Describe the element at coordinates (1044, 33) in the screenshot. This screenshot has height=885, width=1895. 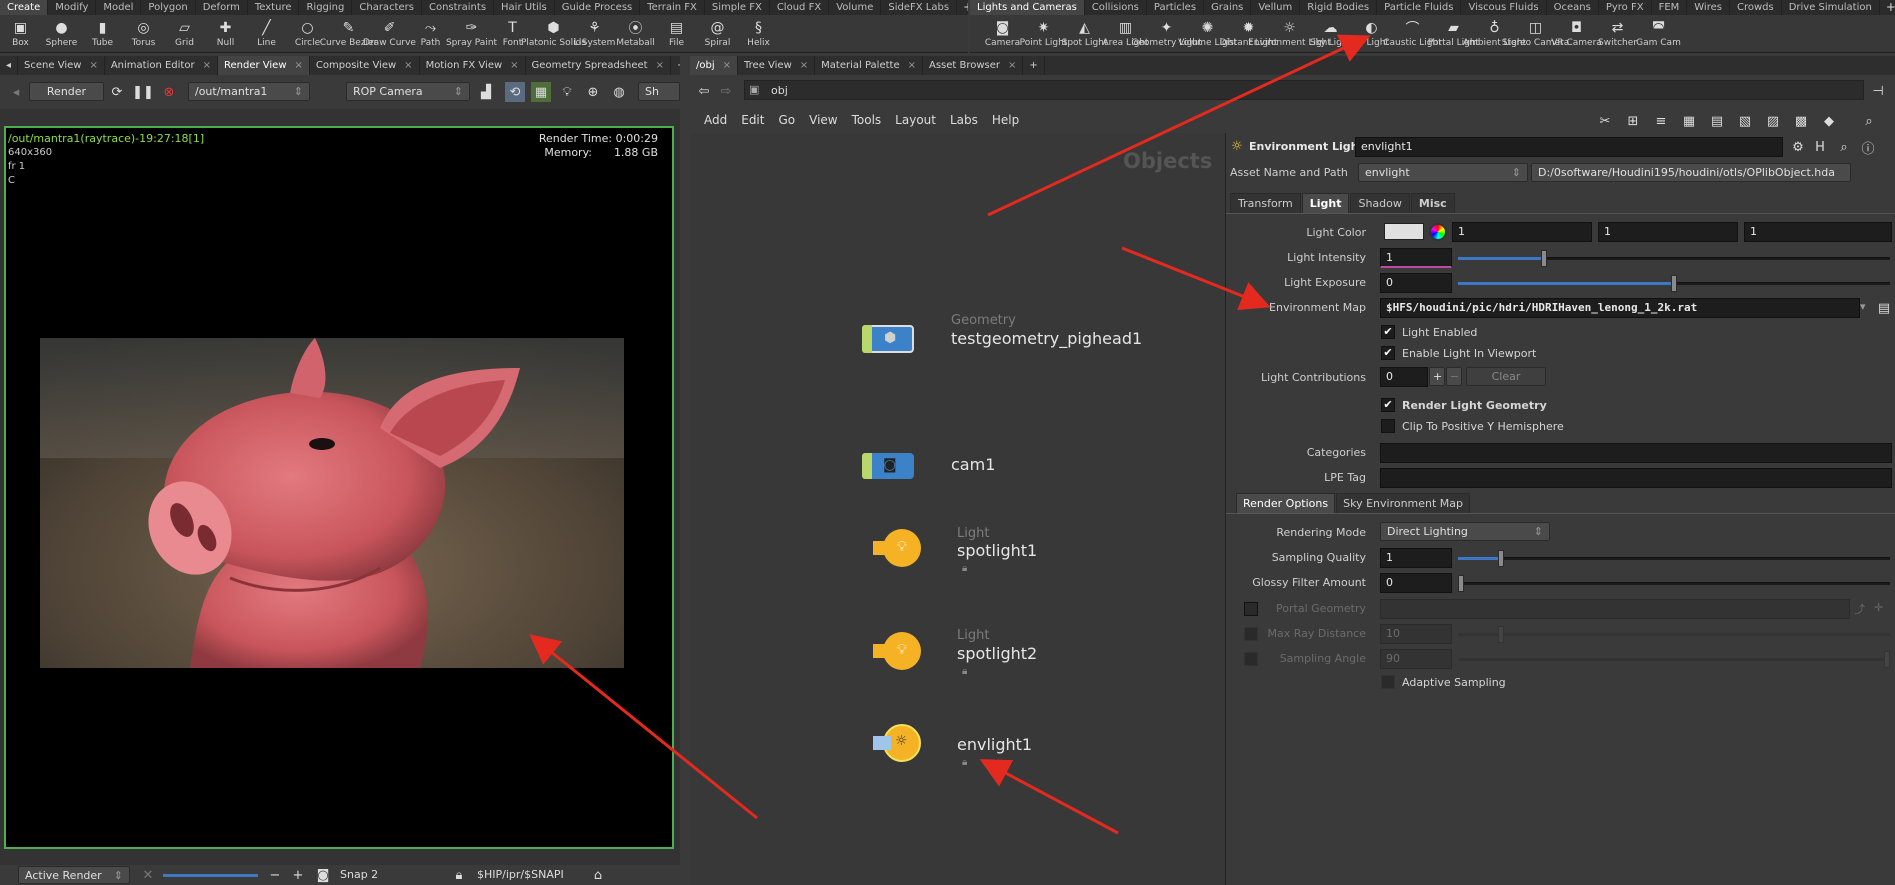
I see `tool-point-light: ✷ Point Light` at that location.